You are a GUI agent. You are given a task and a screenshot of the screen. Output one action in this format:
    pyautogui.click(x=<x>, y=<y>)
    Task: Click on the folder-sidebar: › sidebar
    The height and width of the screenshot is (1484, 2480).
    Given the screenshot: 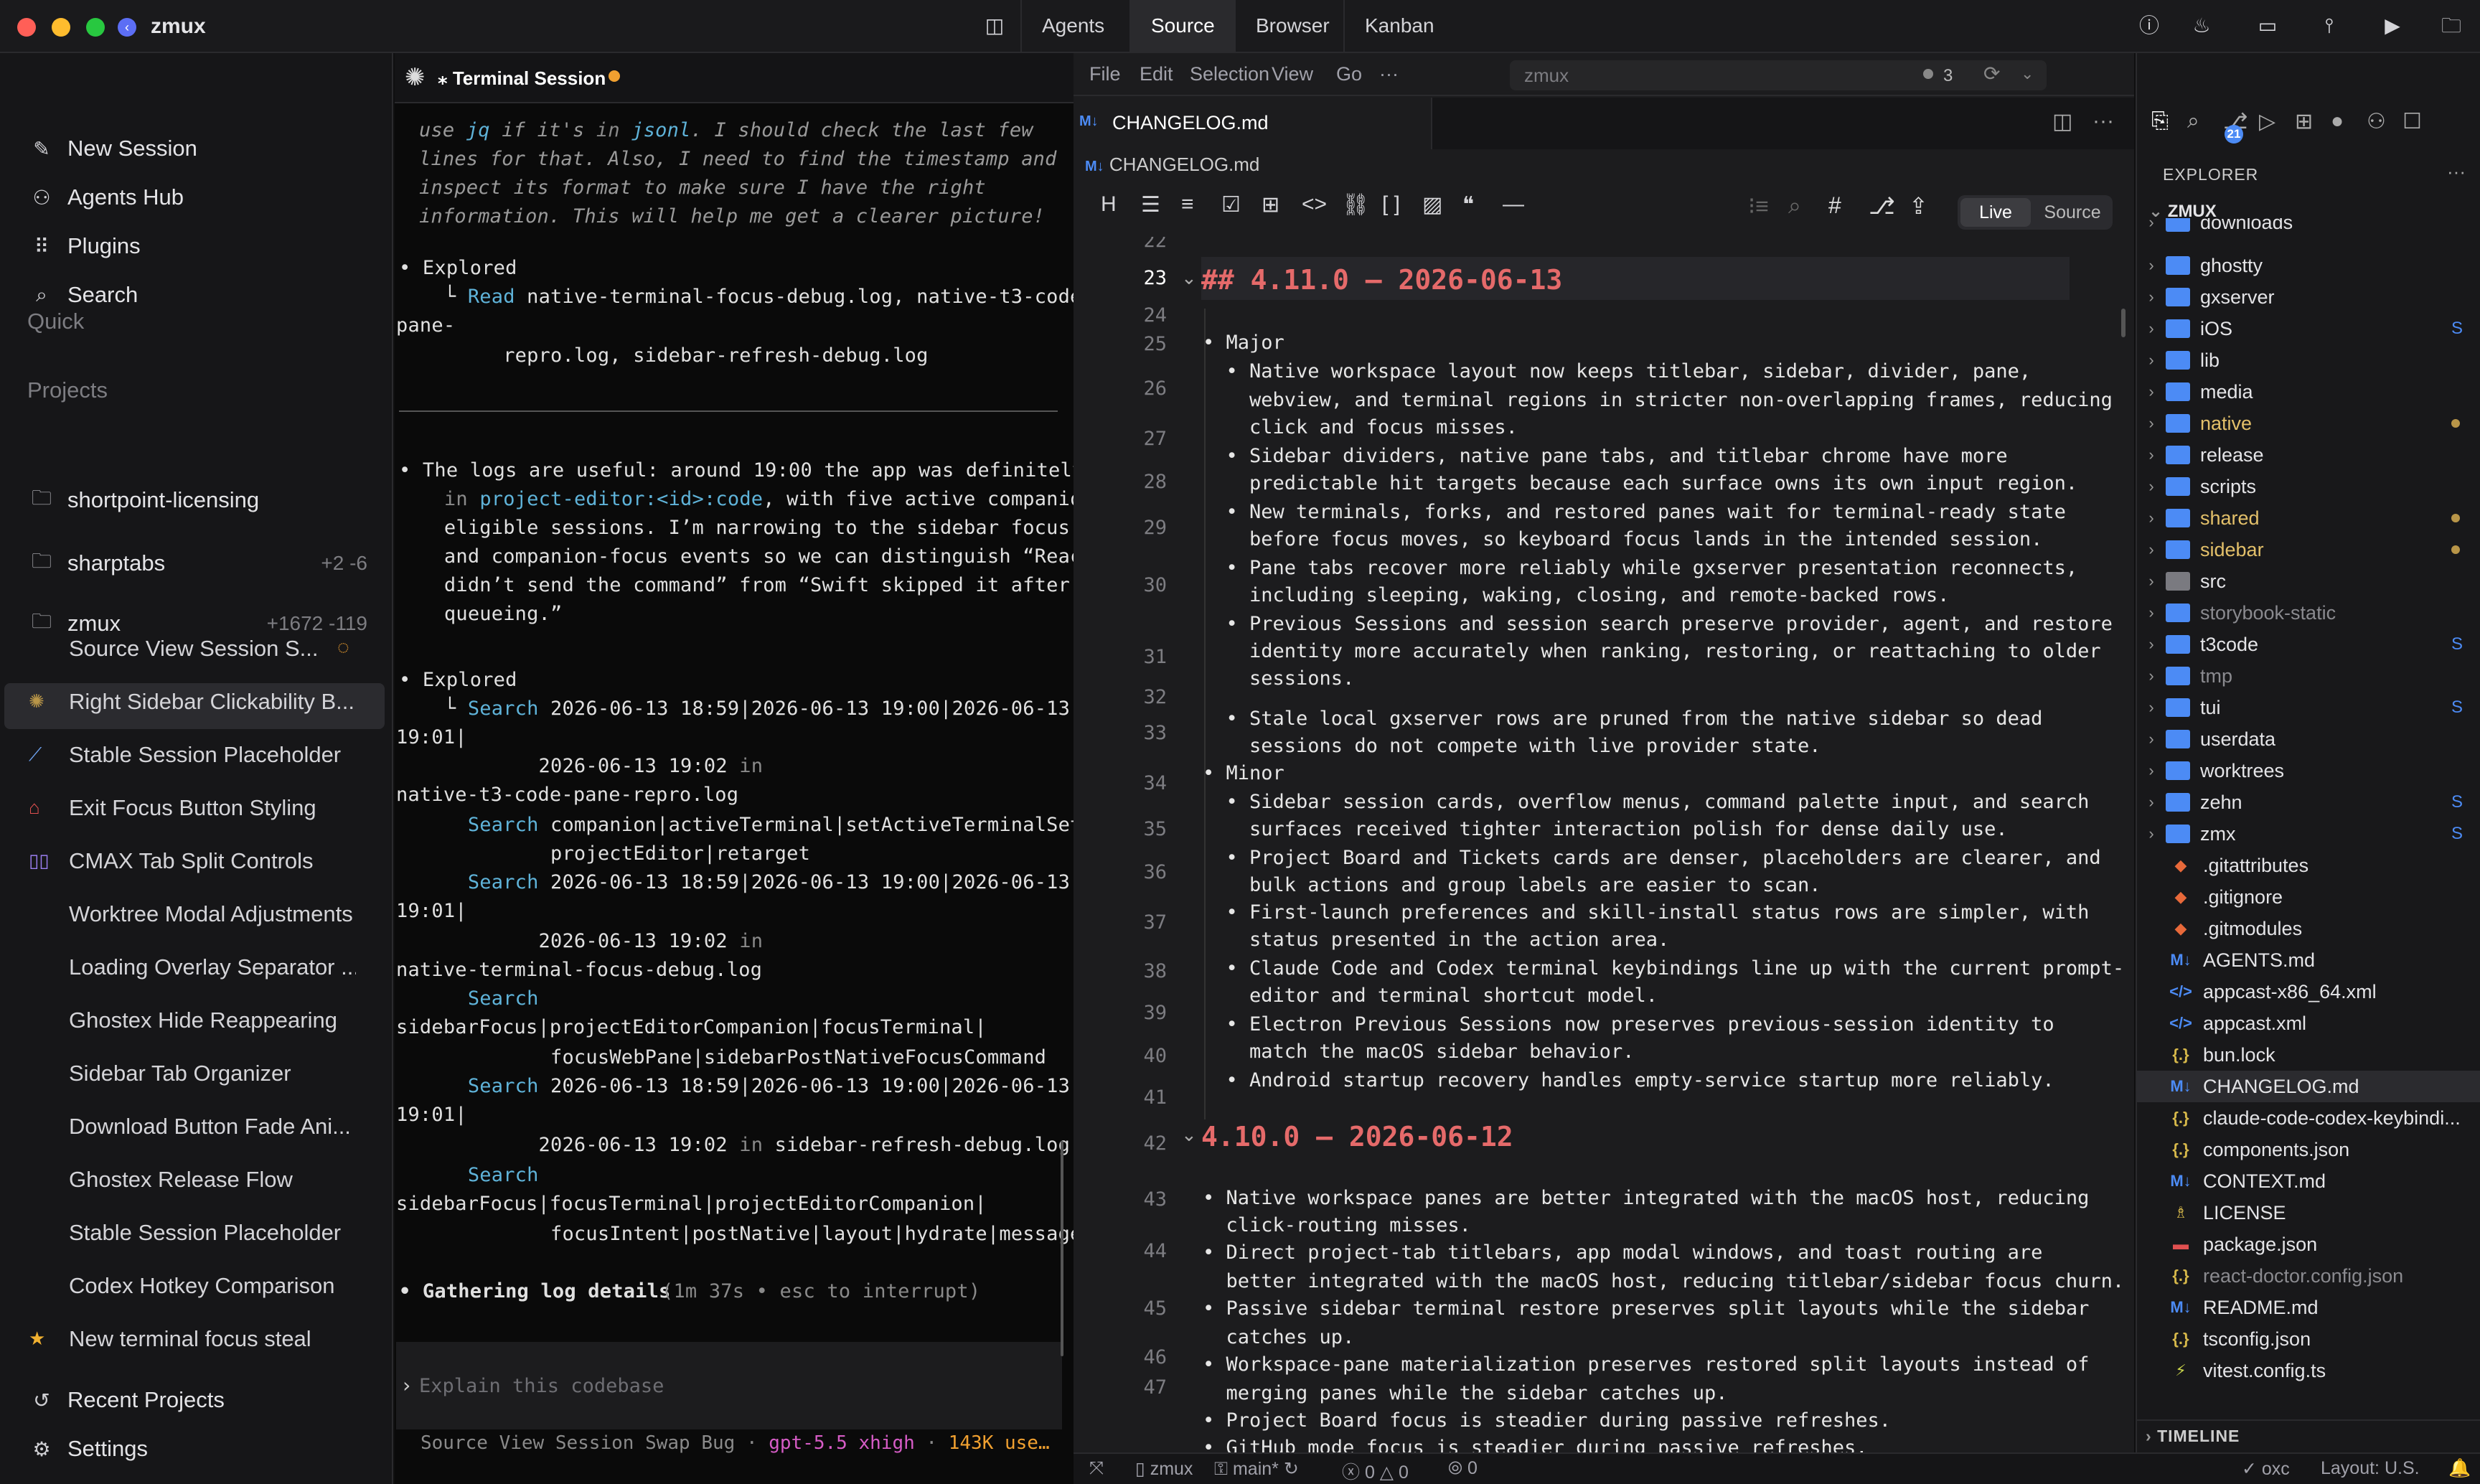 What is the action you would take?
    pyautogui.click(x=2308, y=549)
    